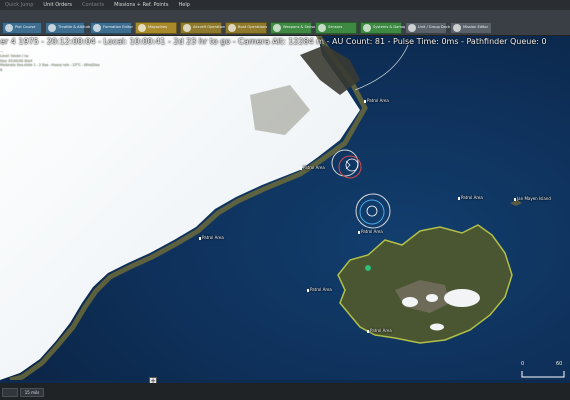 Image resolution: width=570 pixels, height=400 pixels. What do you see at coordinates (93, 5) in the screenshot?
I see `menu-contacts: Contacts` at bounding box center [93, 5].